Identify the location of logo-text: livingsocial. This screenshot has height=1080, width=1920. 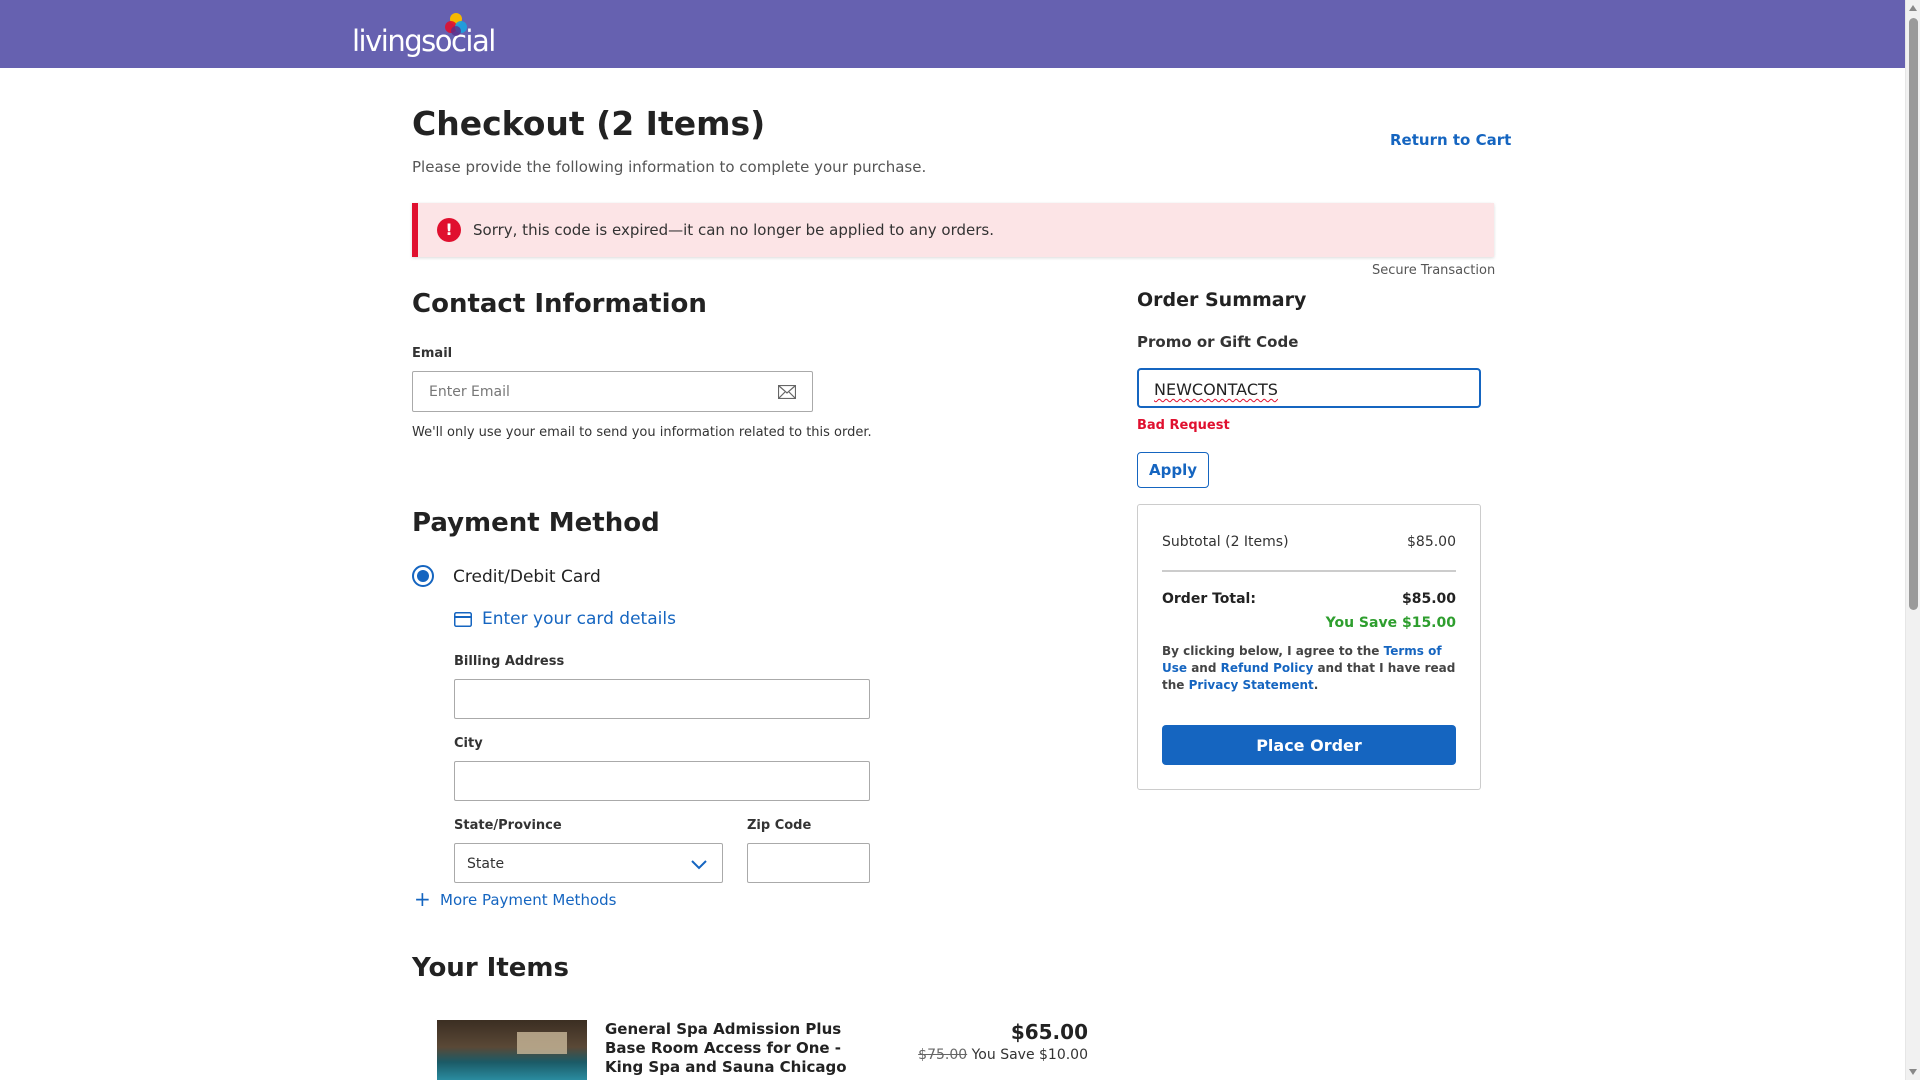
(424, 41).